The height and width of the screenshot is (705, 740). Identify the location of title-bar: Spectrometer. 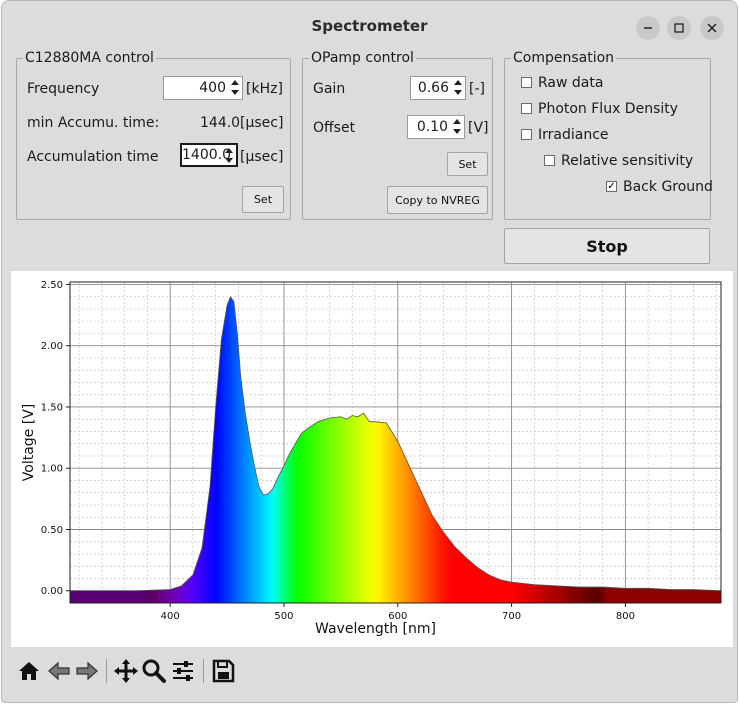
(369, 23).